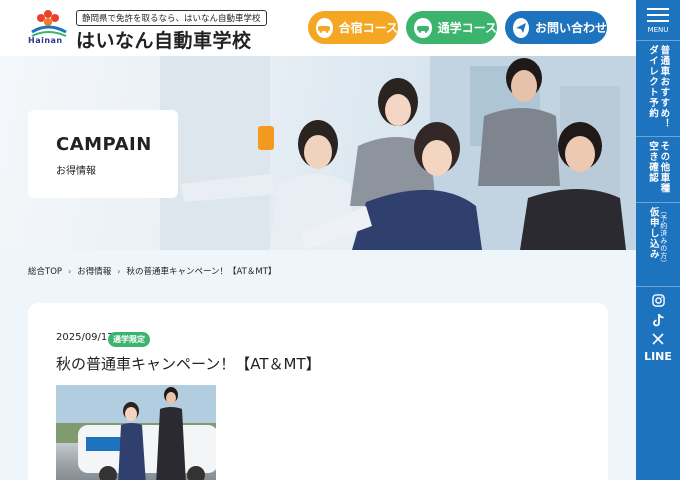 The width and height of the screenshot is (680, 480). I want to click on camp-course-button: 合宿コース, so click(353, 27).